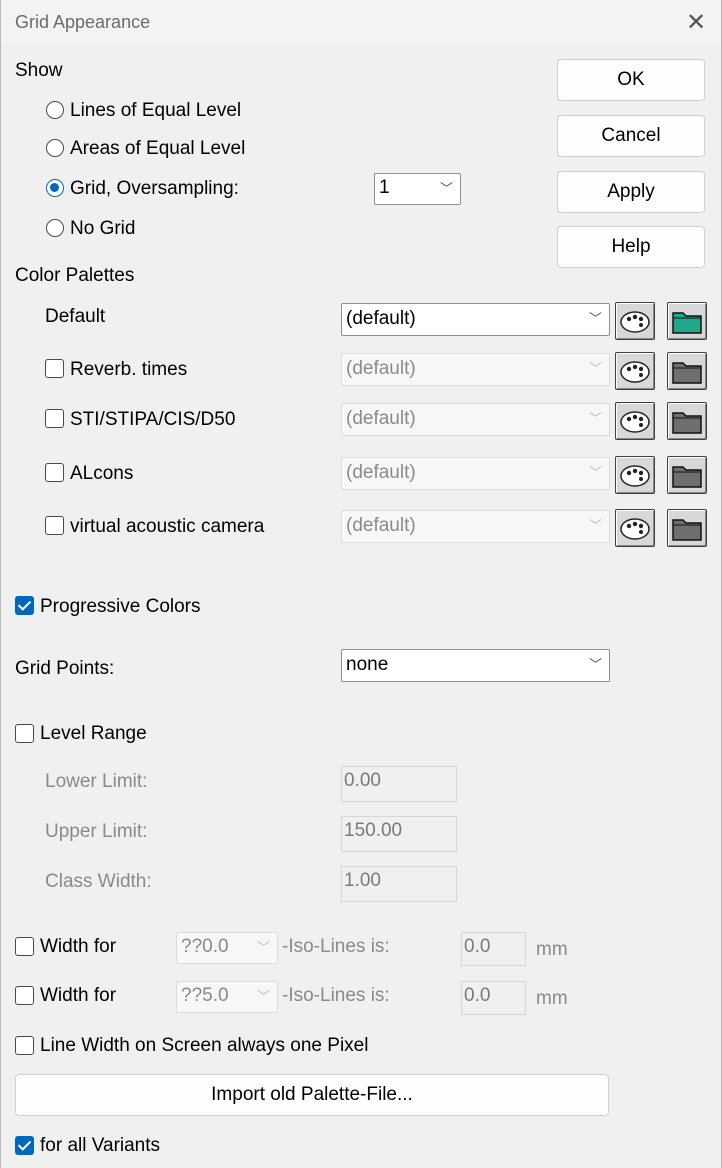 The image size is (722, 1168). What do you see at coordinates (93, 733) in the screenshot?
I see `level-range-label: Level Range` at bounding box center [93, 733].